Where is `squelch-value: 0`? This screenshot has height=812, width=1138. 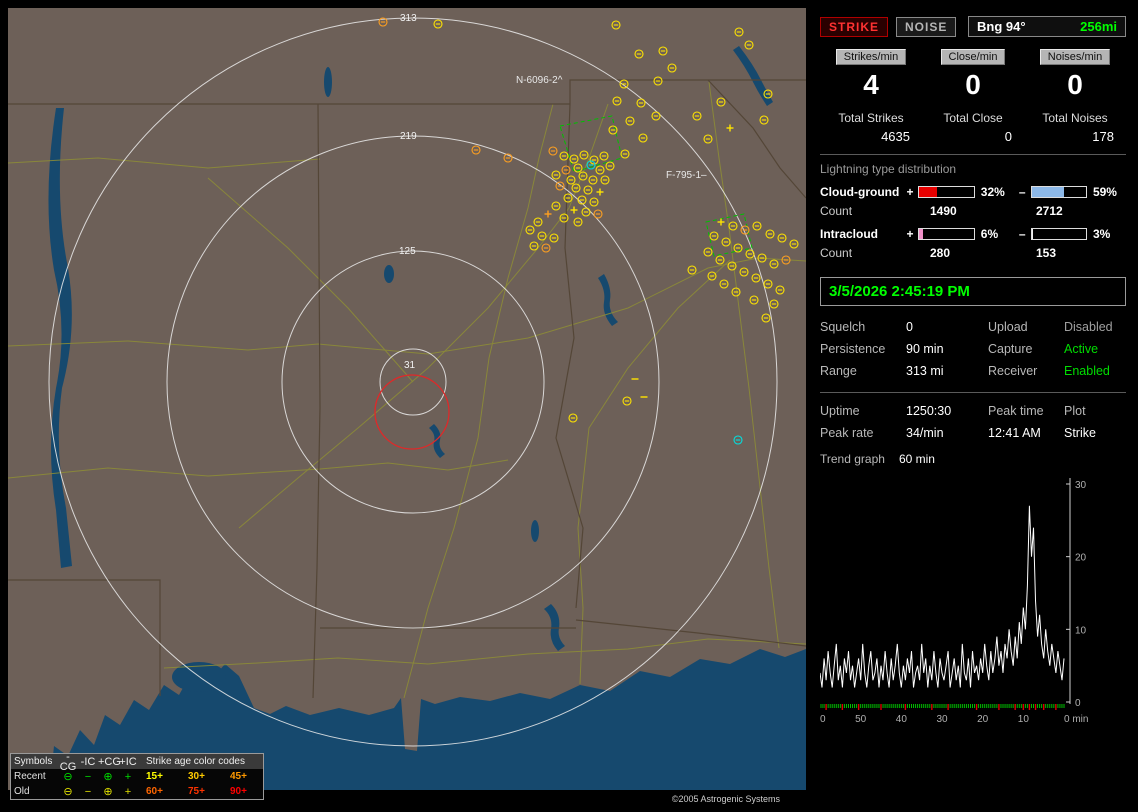
squelch-value: 0 is located at coordinates (909, 327).